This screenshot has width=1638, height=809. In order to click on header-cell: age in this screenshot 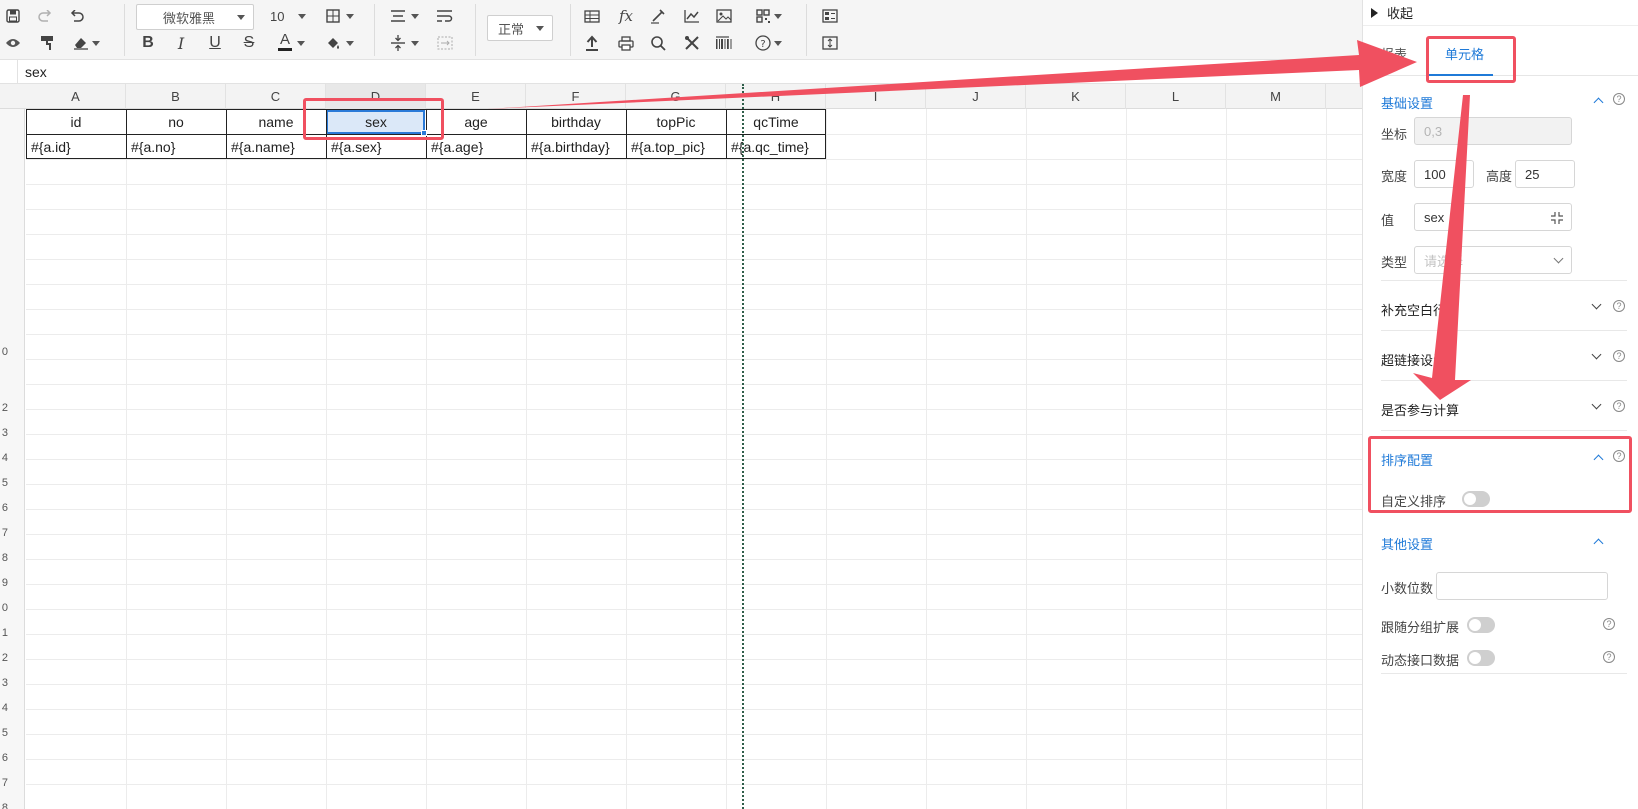, I will do `click(476, 121)`.